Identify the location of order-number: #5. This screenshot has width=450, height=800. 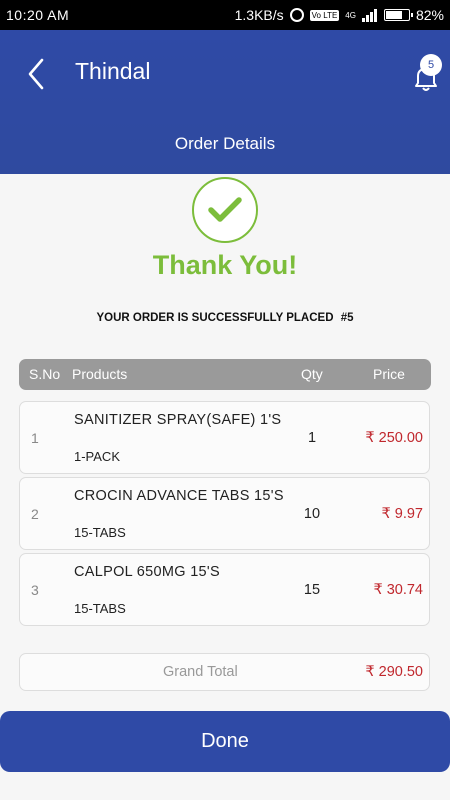
(347, 318).